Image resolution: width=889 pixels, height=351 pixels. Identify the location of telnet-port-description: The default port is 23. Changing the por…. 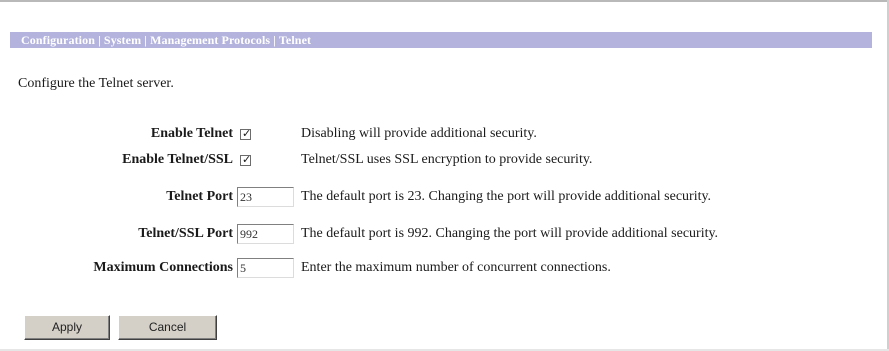
(506, 196).